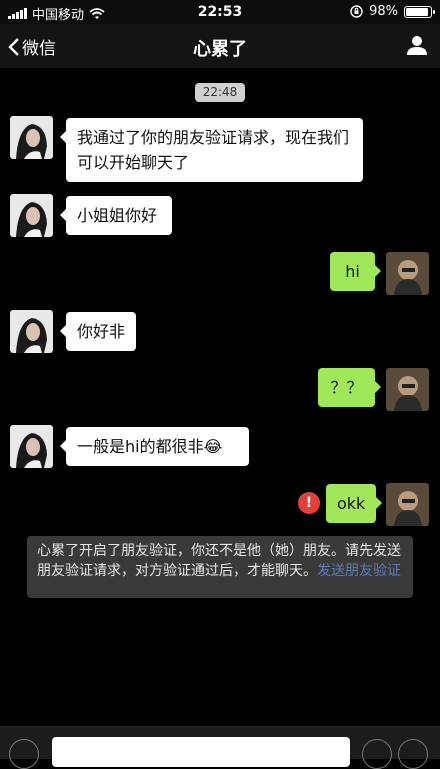  Describe the element at coordinates (211, 150) in the screenshot. I see `message-bubble-incoming: 我通过了你的朋友验证请求，现在我们可以开始聊天了` at that location.